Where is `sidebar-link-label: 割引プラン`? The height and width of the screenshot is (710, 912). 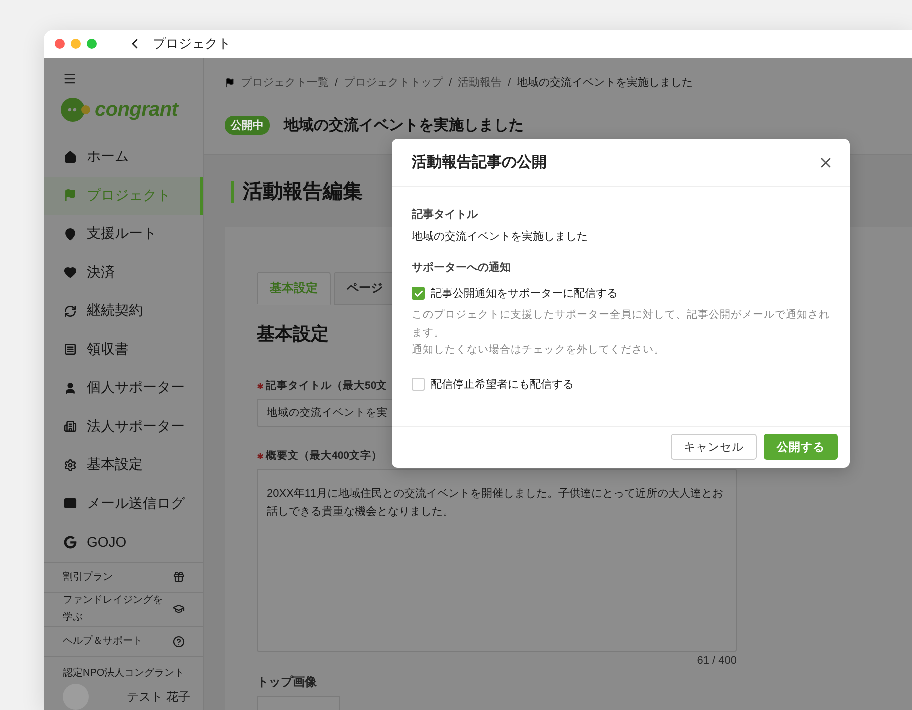 sidebar-link-label: 割引プラン is located at coordinates (88, 577).